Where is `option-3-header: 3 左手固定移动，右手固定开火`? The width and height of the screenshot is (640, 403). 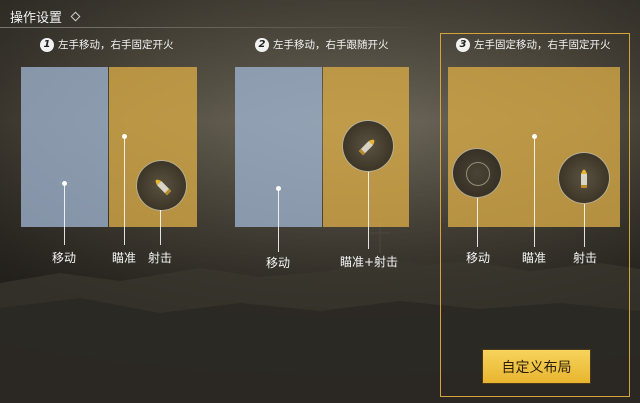 option-3-header: 3 左手固定移动，右手固定开火 is located at coordinates (533, 44).